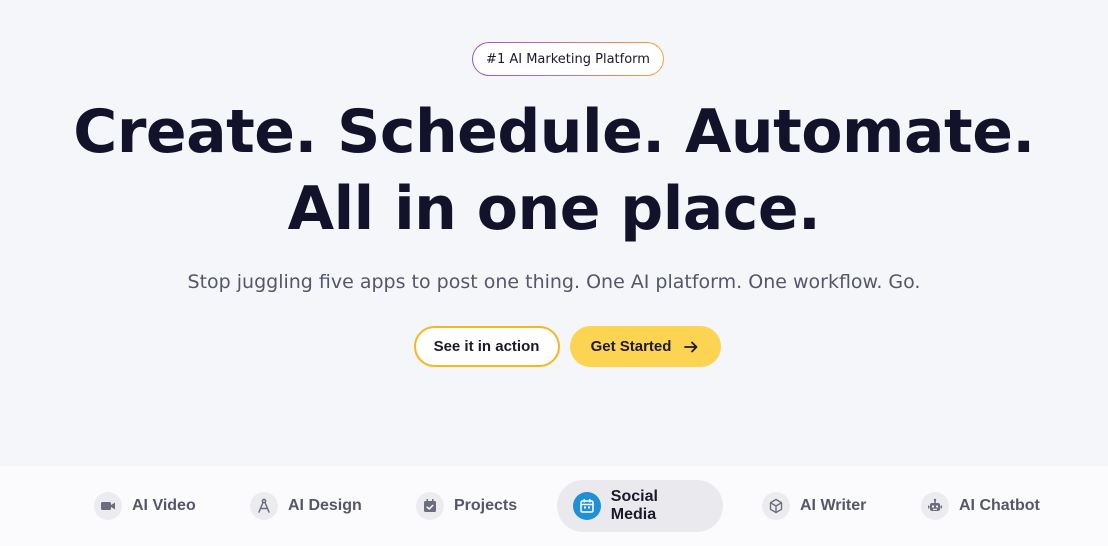 Image resolution: width=1108 pixels, height=546 pixels. I want to click on tab-projects: Projects, so click(466, 506).